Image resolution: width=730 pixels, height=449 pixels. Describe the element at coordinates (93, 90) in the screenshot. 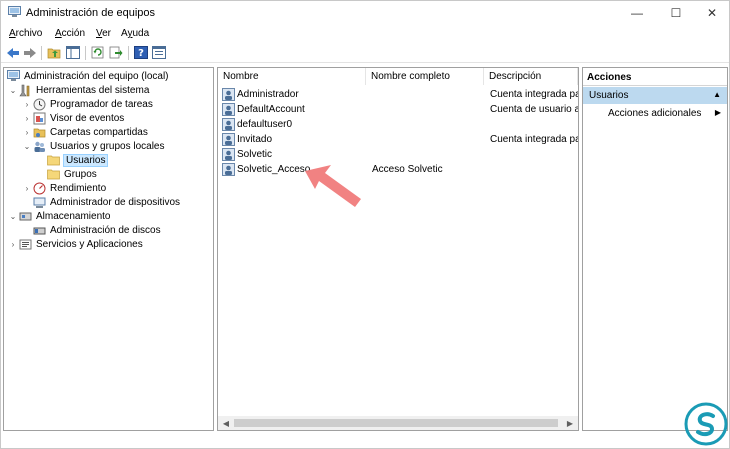

I see `tree-label: Herramientas del sistema` at that location.